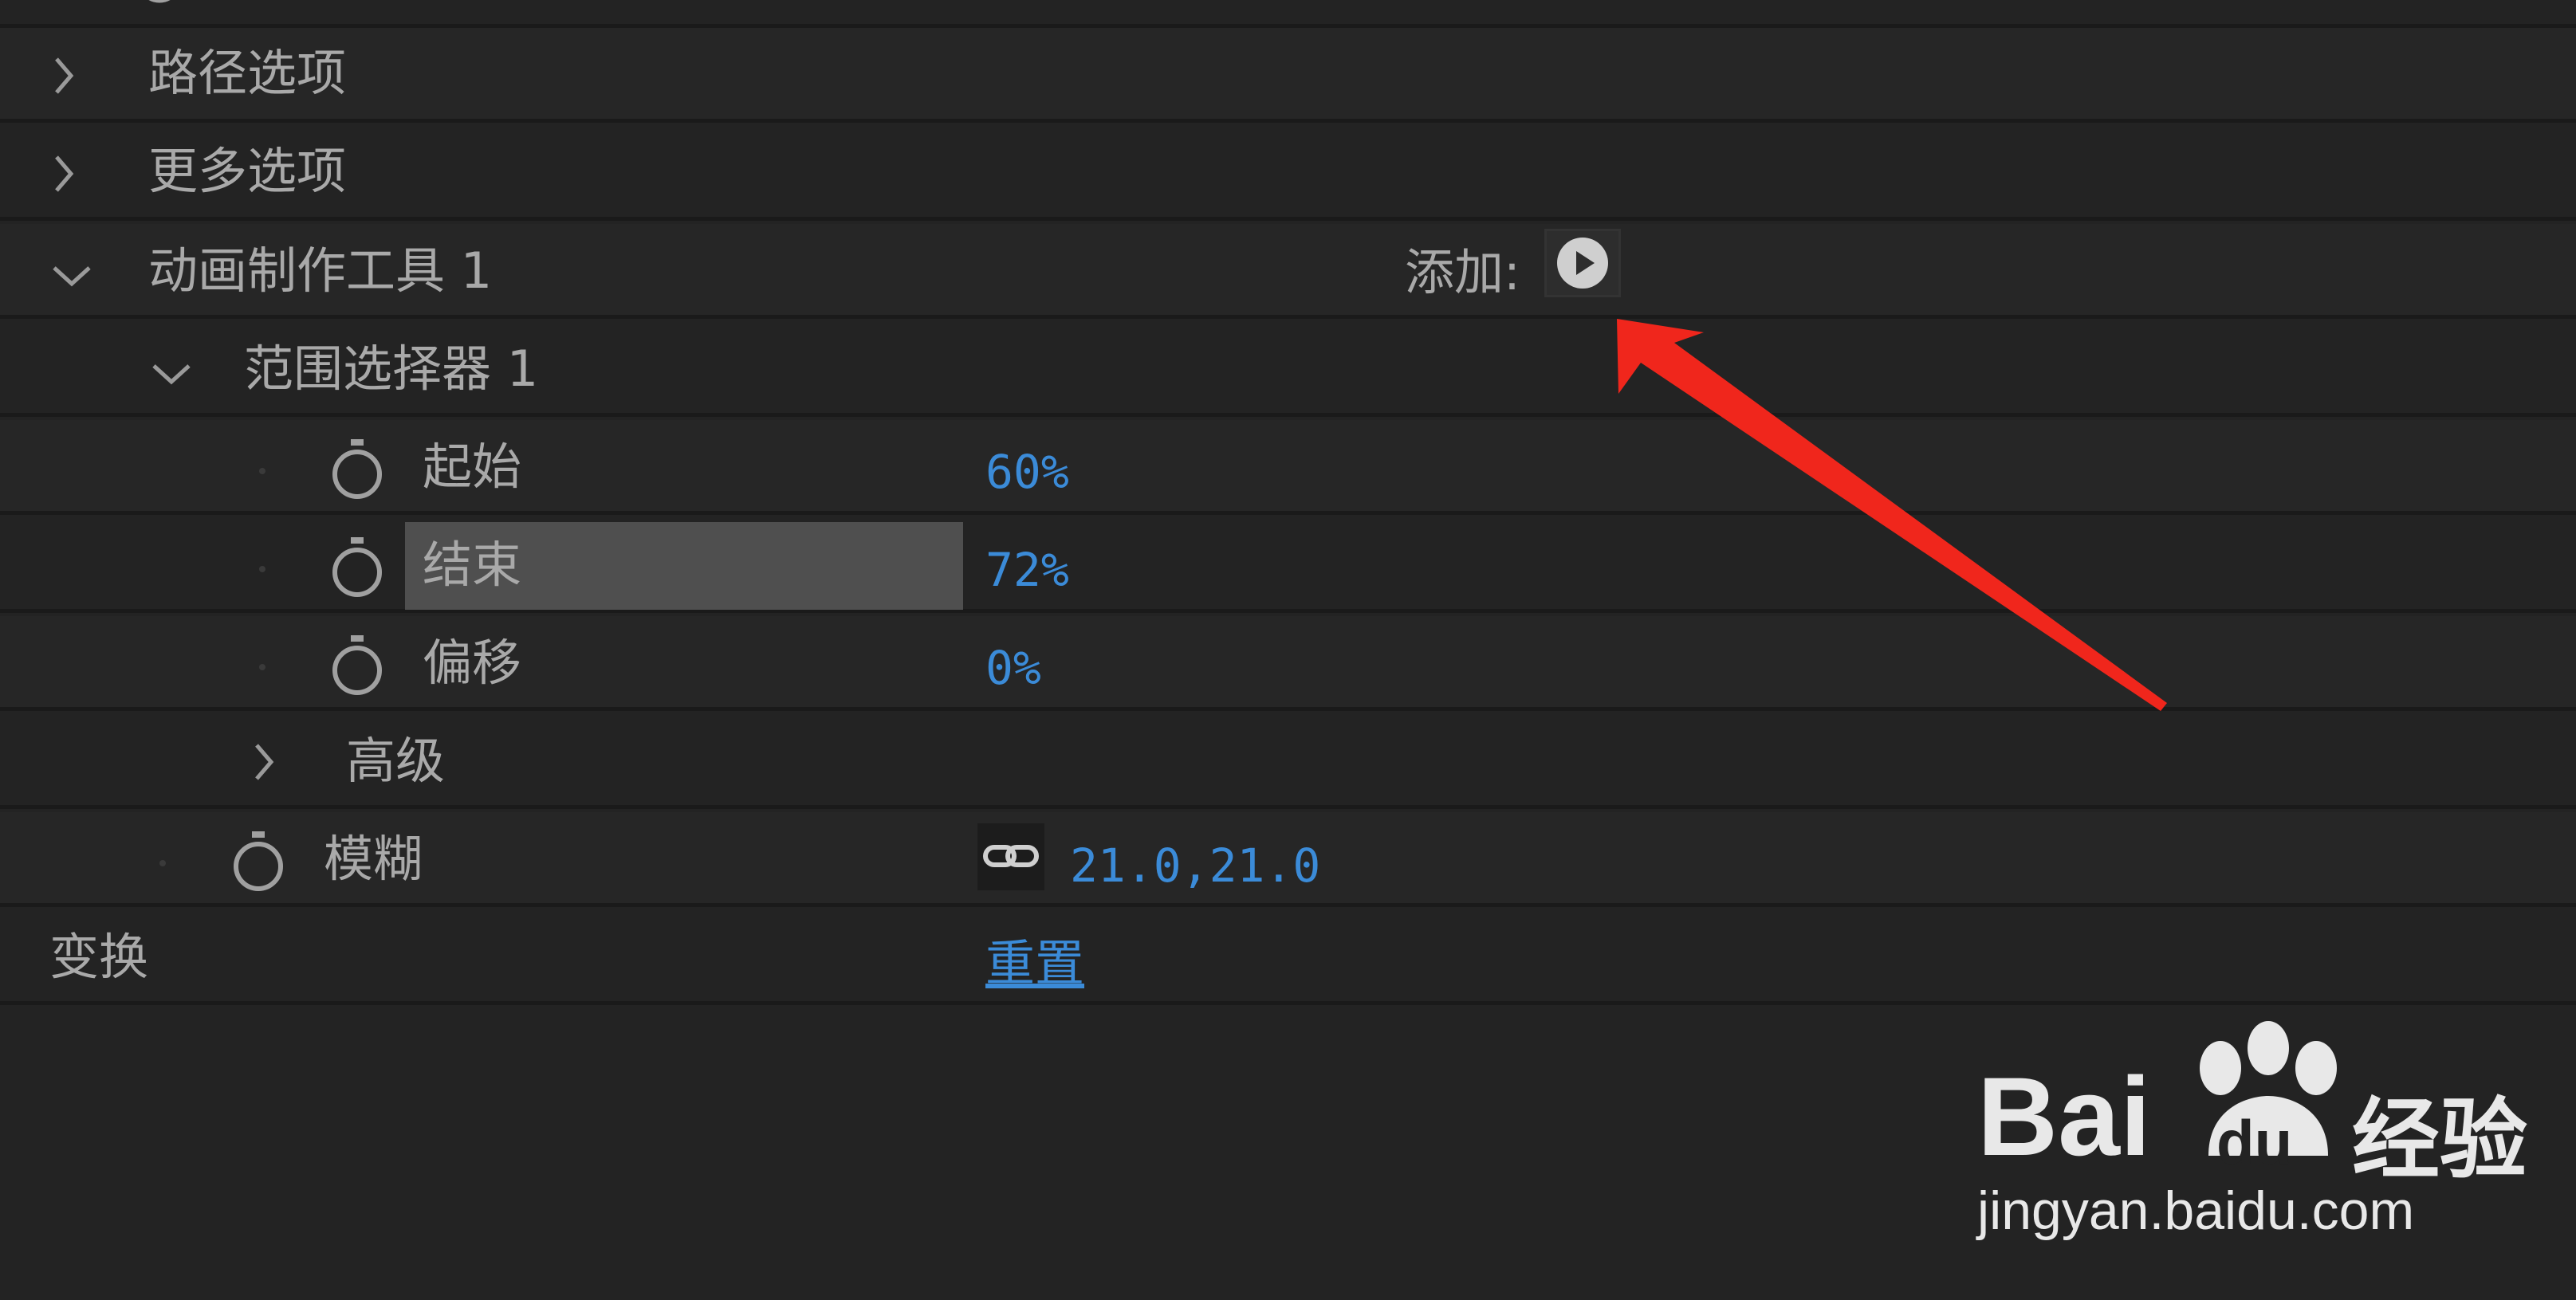  What do you see at coordinates (2064, 1116) in the screenshot?
I see `watermark-brand: Bai` at bounding box center [2064, 1116].